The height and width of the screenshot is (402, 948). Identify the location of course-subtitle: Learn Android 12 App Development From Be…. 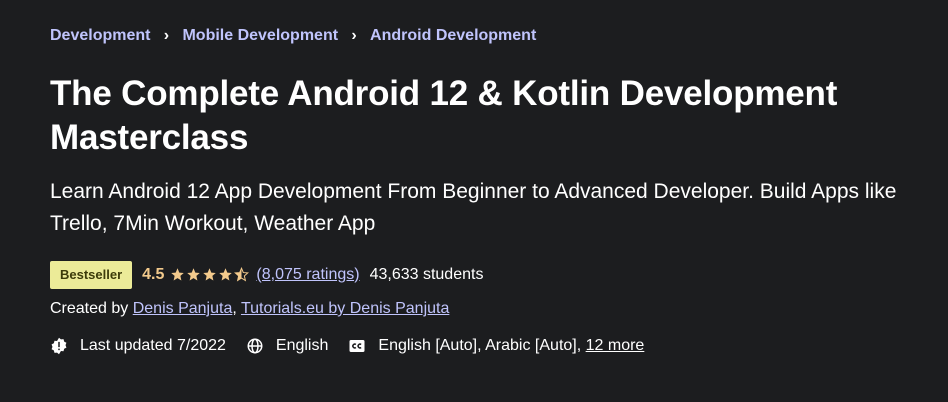
(473, 207).